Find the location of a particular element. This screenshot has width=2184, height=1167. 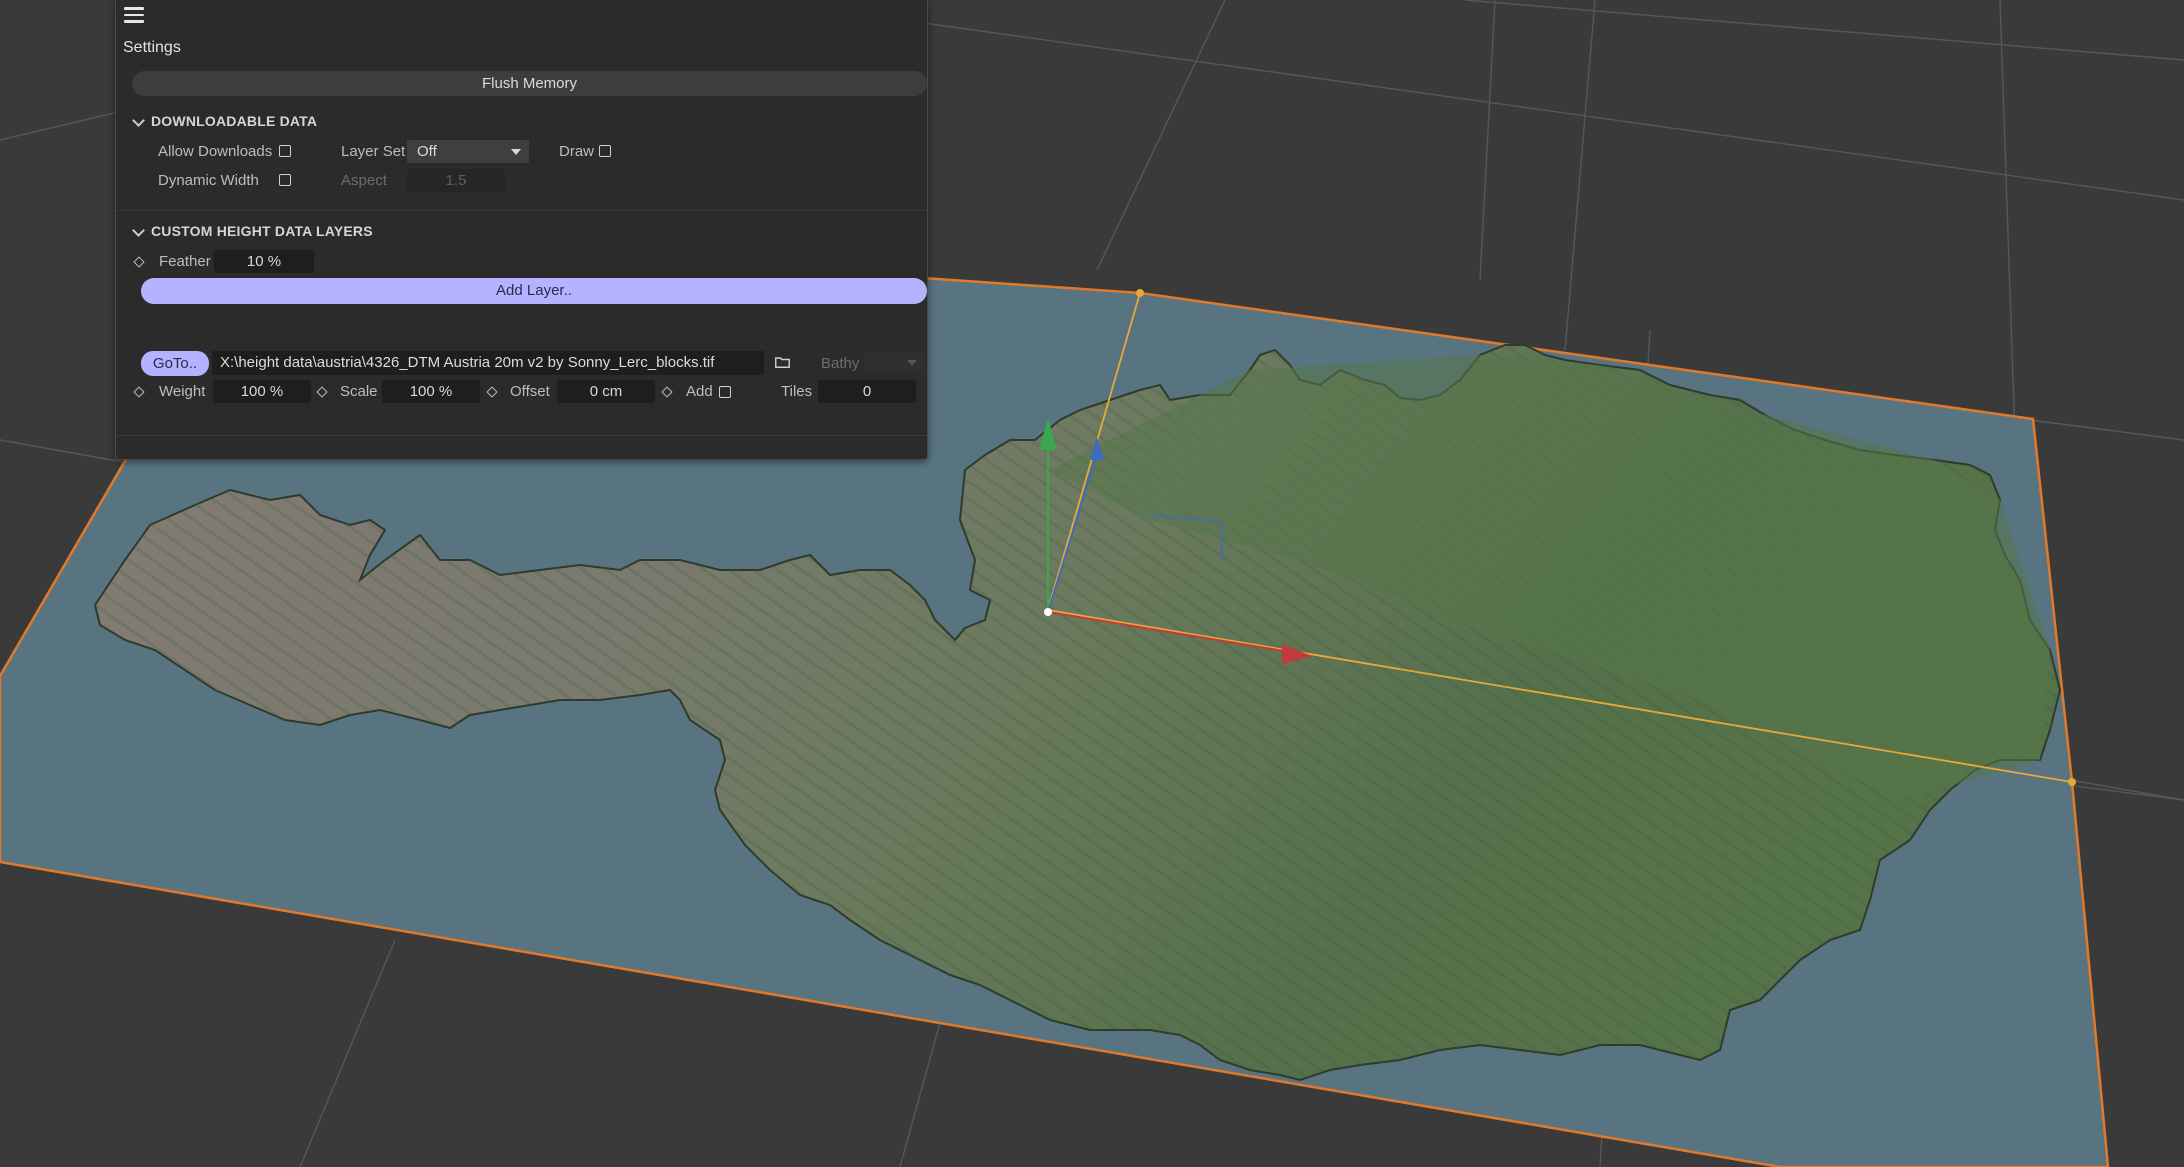

allow-downloads-label: Allow Downloads is located at coordinates (215, 151).